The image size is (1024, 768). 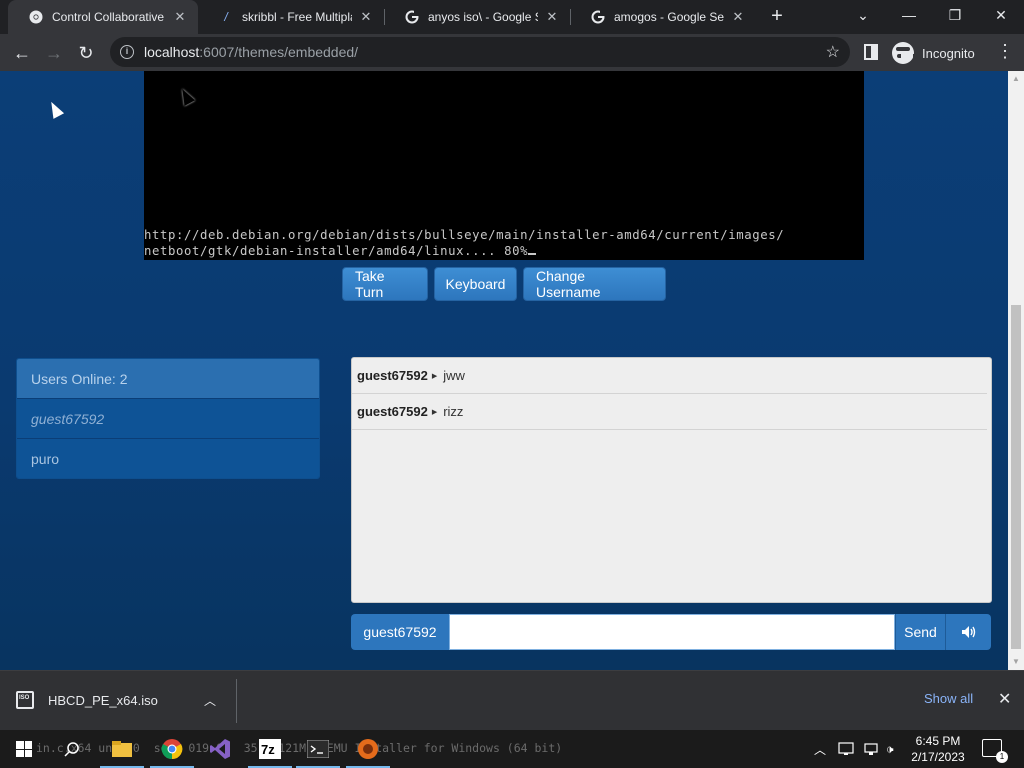 I want to click on download-shelf: HBCD_PE_x64.iso ︿ Show all ✕, so click(x=512, y=700).